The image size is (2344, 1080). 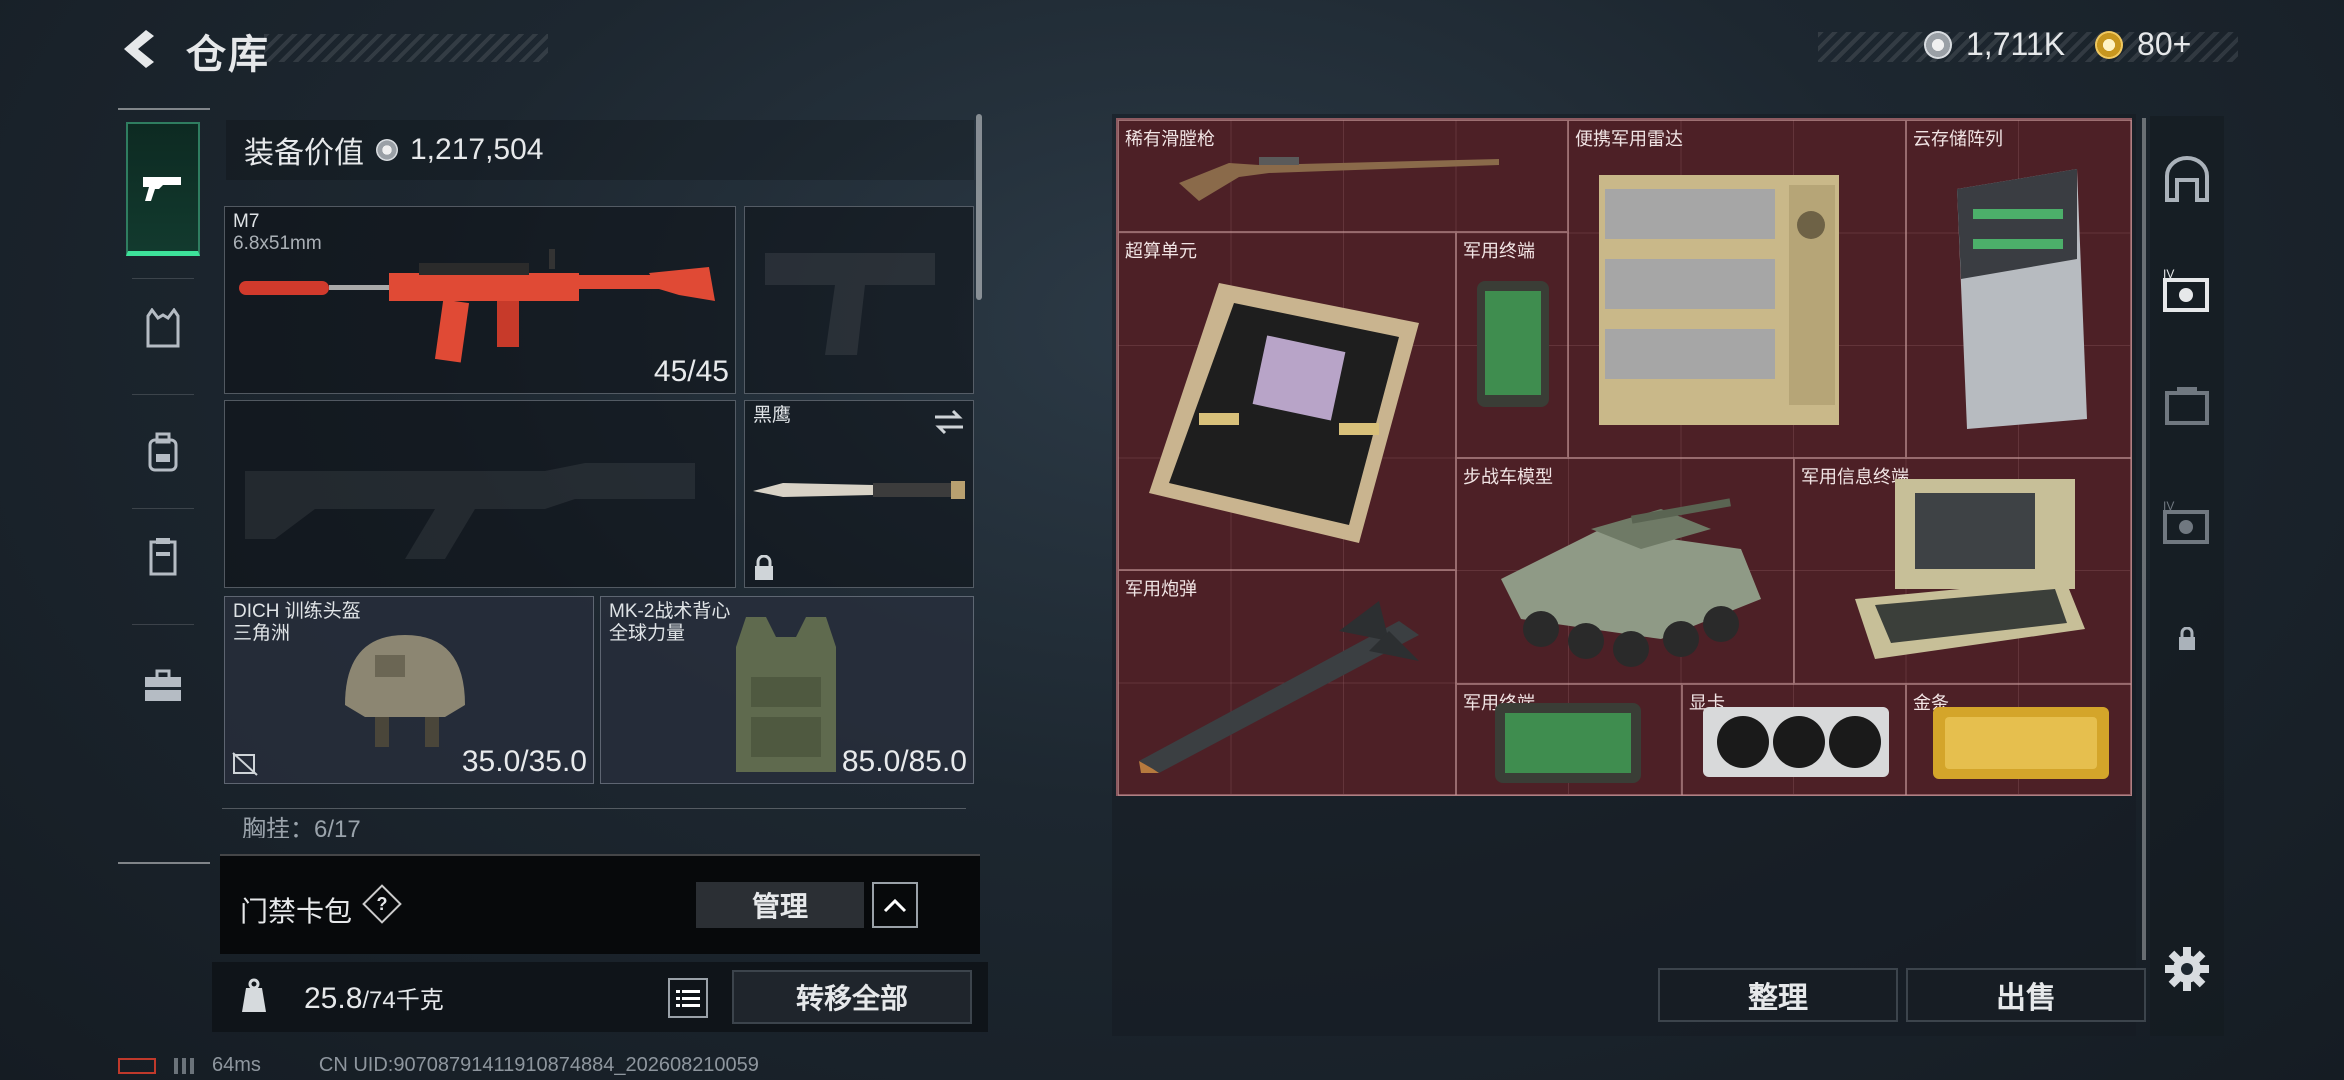 What do you see at coordinates (904, 761) in the screenshot?
I see `armor-durability: 85.0/85.0` at bounding box center [904, 761].